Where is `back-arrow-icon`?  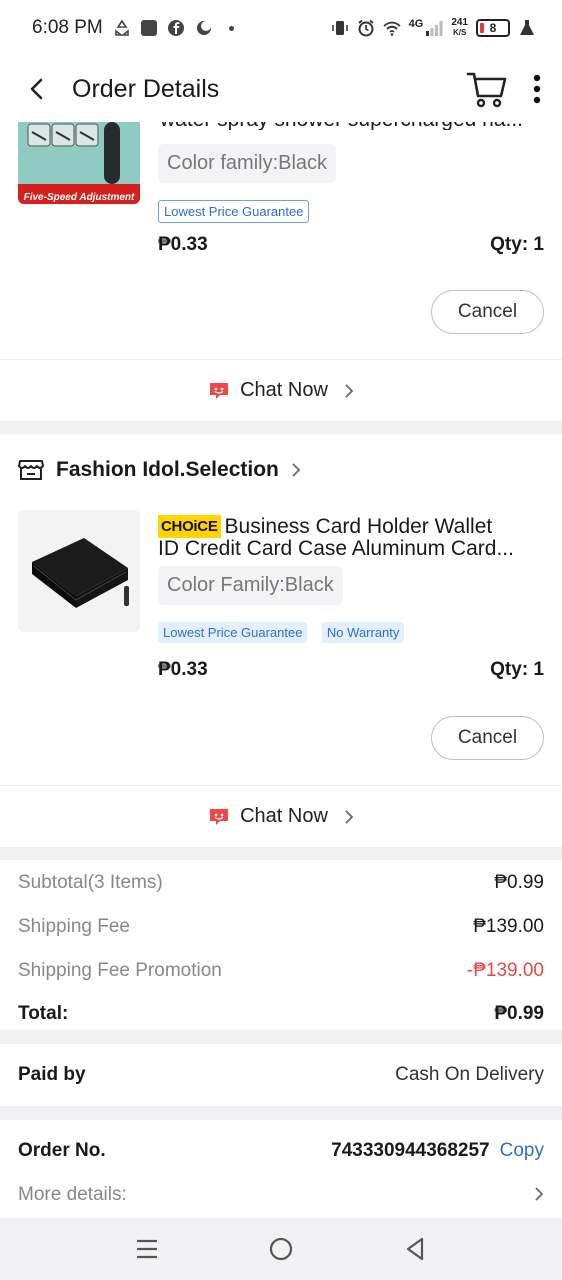 back-arrow-icon is located at coordinates (36, 89).